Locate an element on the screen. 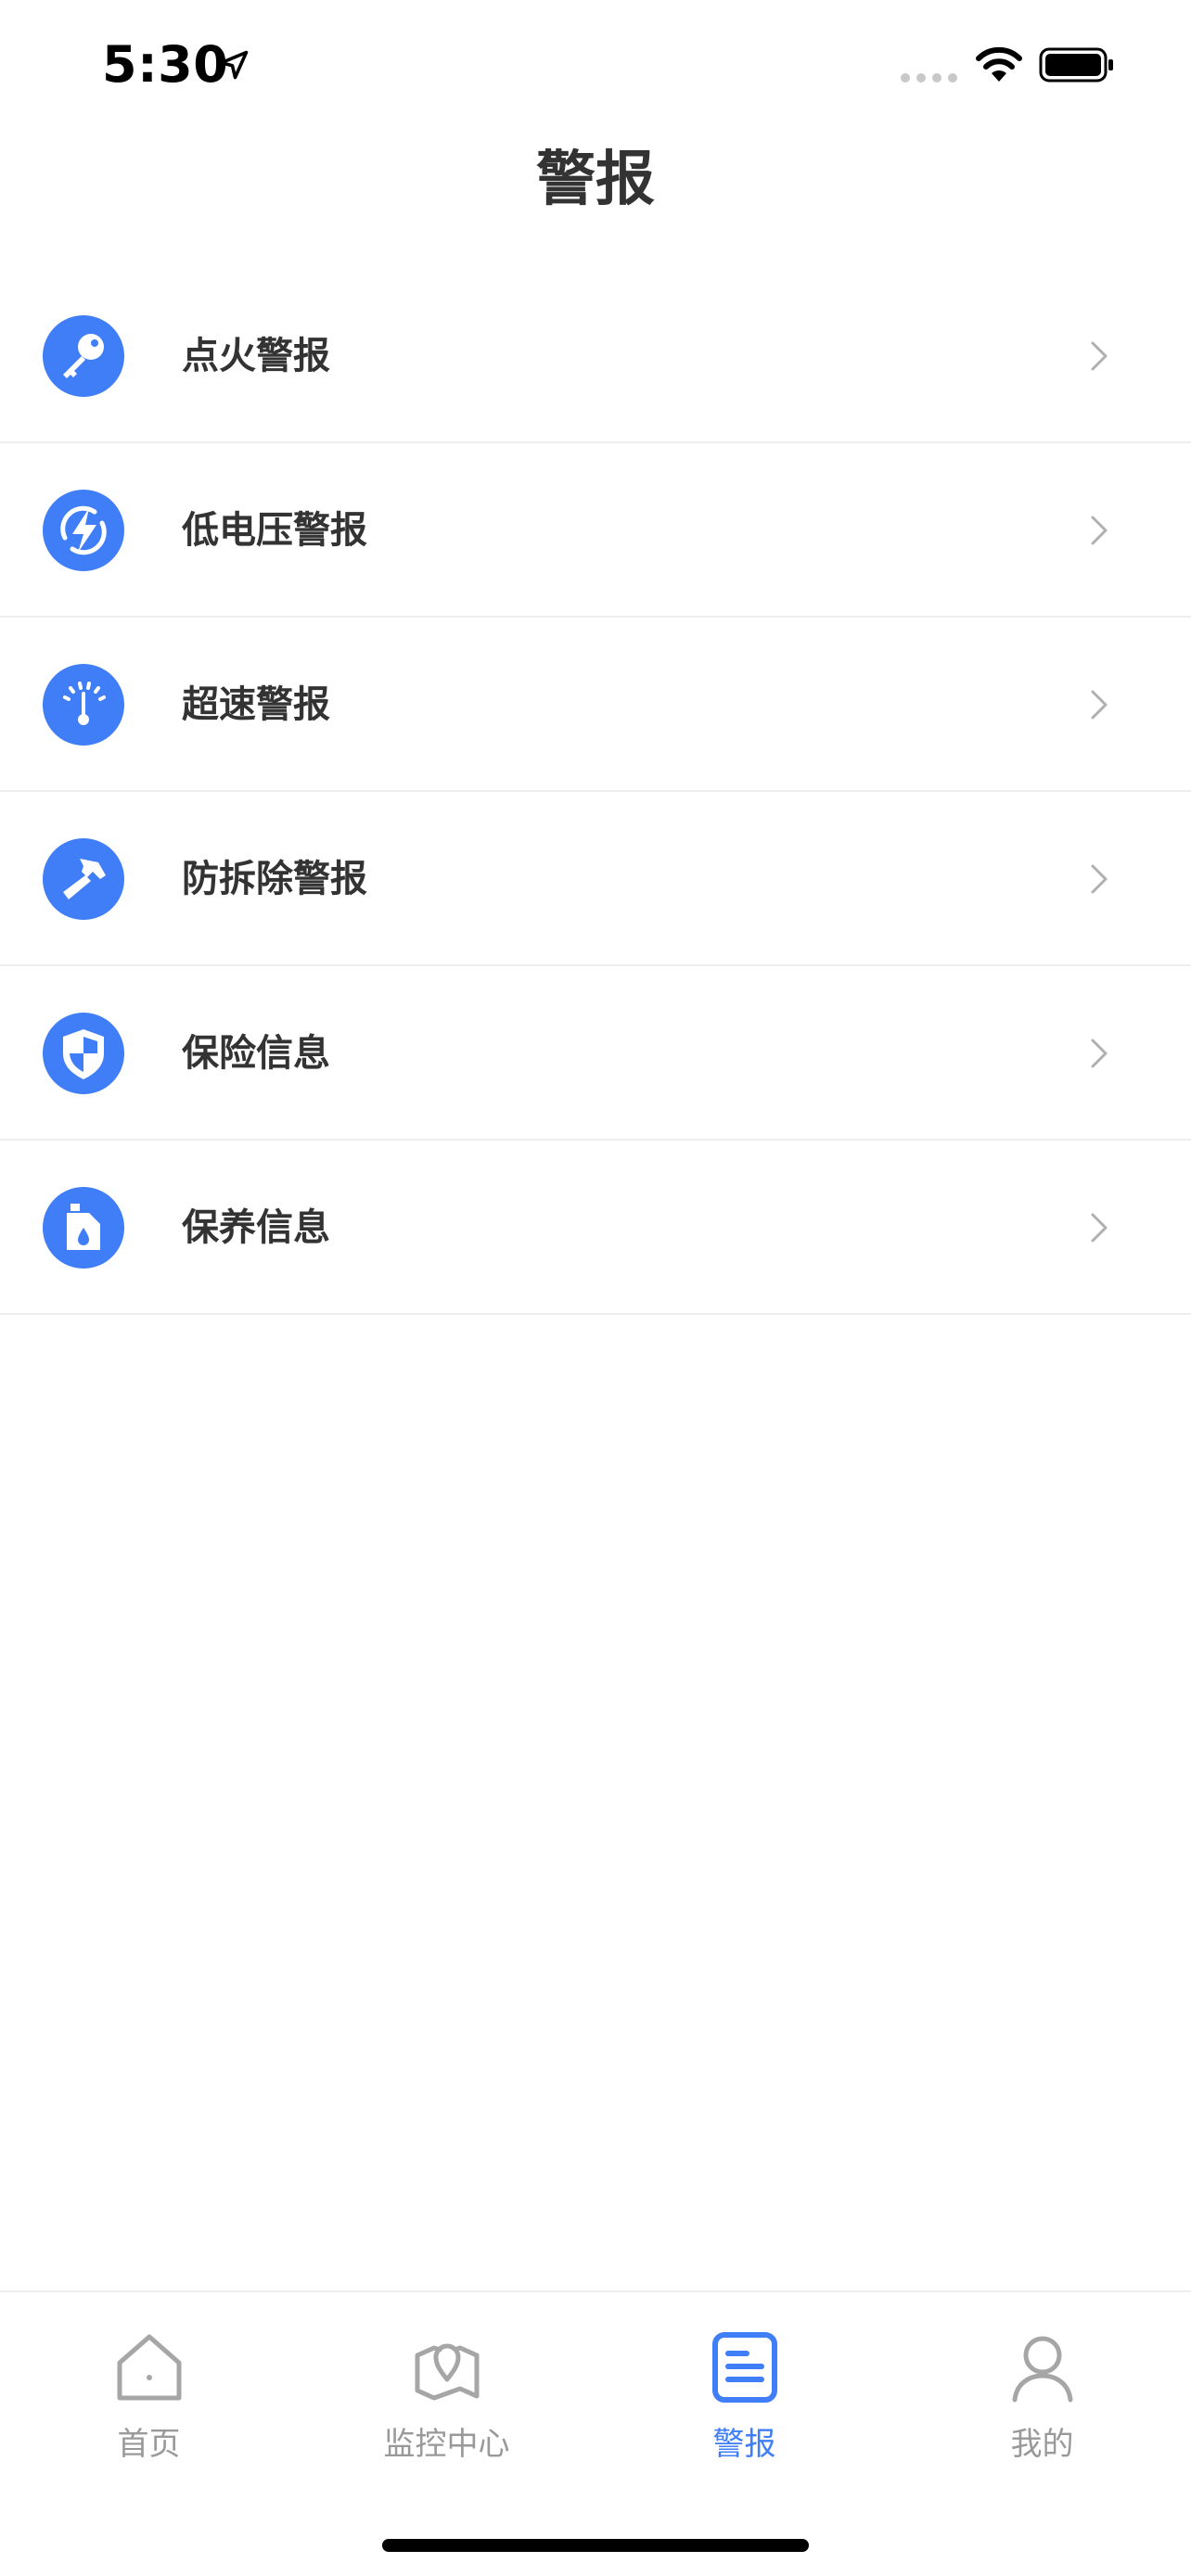  tab-monitoring-center: 监控中心 is located at coordinates (447, 2390).